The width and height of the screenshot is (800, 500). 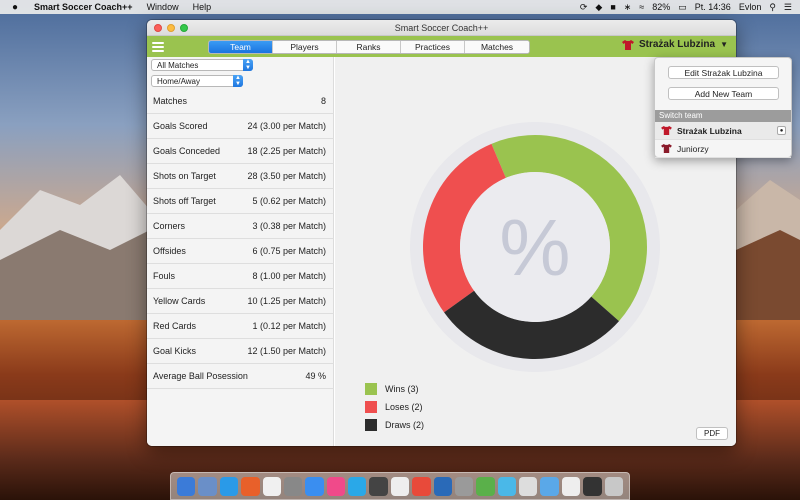 What do you see at coordinates (549, 486) in the screenshot?
I see `folder-icon` at bounding box center [549, 486].